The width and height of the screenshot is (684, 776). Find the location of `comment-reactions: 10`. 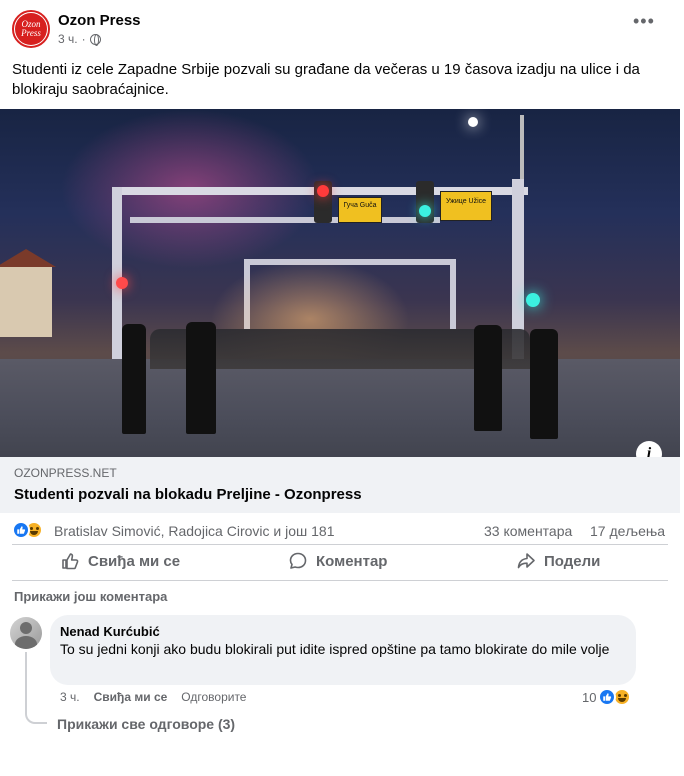

comment-reactions: 10 is located at coordinates (607, 697).